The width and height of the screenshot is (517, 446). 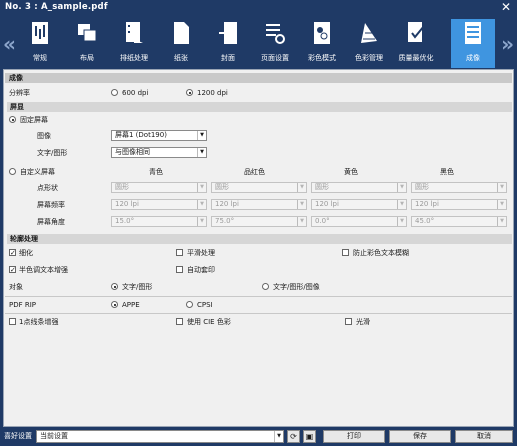 What do you see at coordinates (359, 221) in the screenshot?
I see `yellow-angle-select: 0.0° ▼` at bounding box center [359, 221].